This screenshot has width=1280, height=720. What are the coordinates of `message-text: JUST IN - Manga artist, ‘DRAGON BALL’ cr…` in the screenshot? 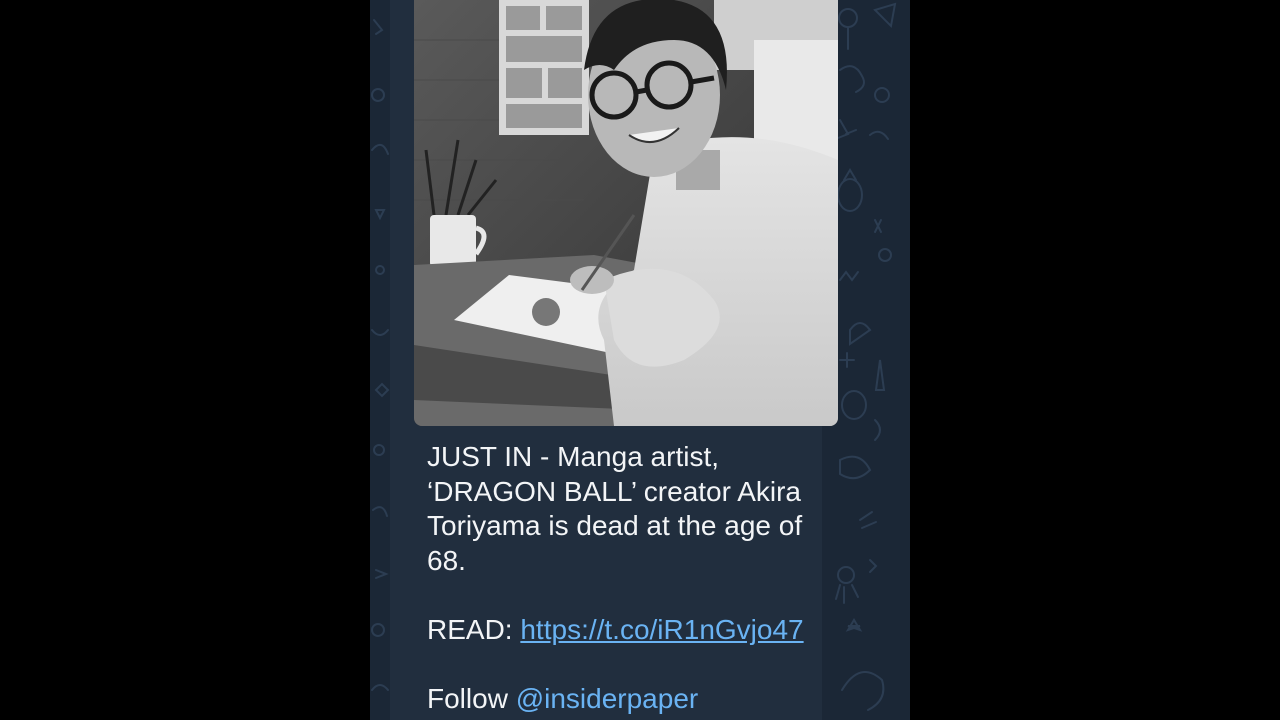 It's located at (629, 578).